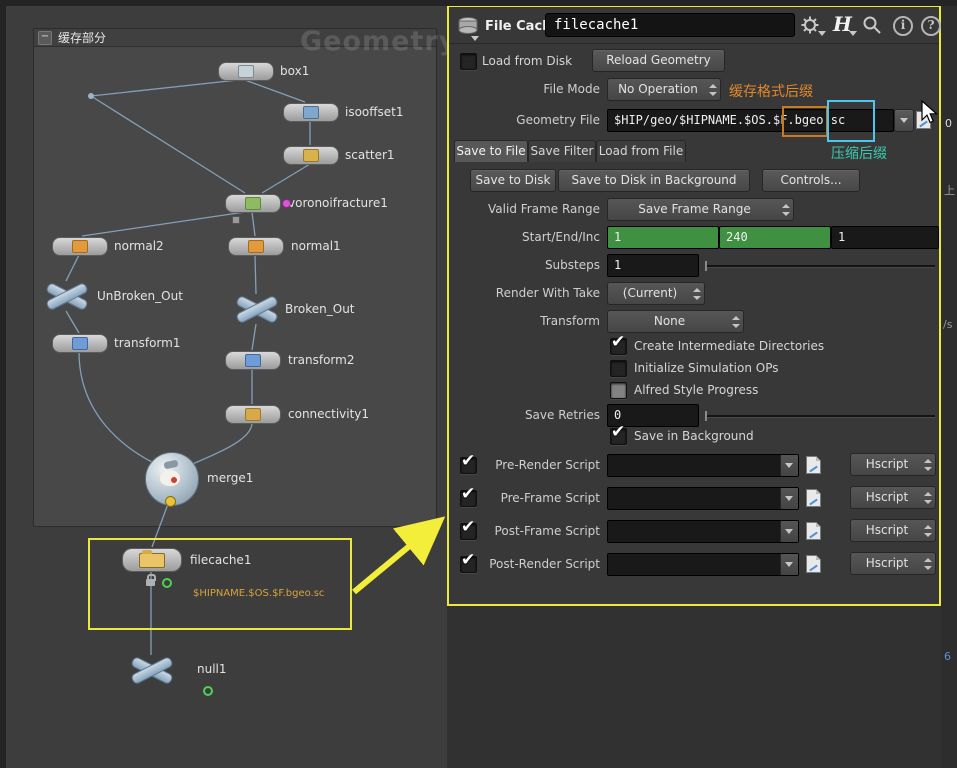 Image resolution: width=957 pixels, height=768 pixels. I want to click on transform-dropdown: None, so click(675, 321).